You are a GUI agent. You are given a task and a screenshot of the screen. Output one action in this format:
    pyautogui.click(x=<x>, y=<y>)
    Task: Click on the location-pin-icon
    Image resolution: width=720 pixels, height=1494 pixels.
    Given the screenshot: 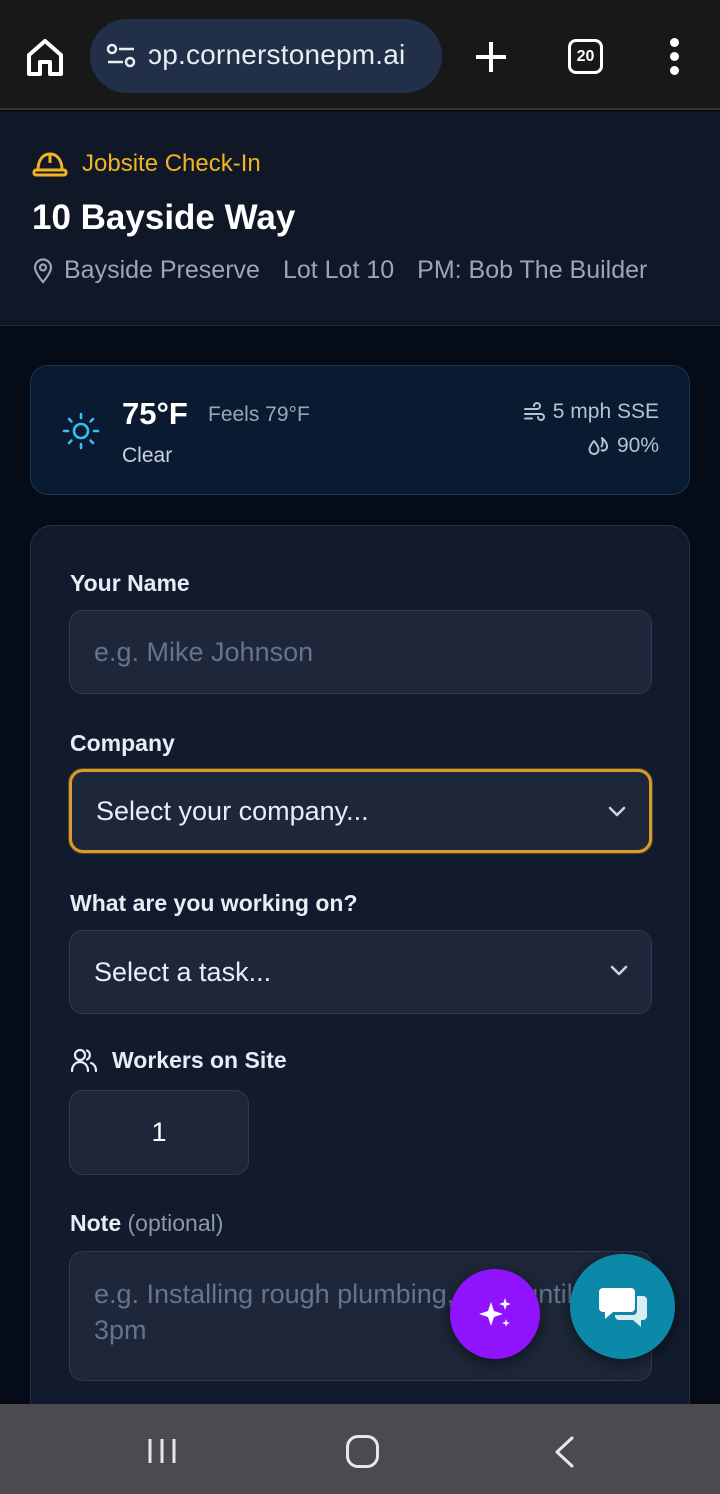 What is the action you would take?
    pyautogui.click(x=43, y=270)
    